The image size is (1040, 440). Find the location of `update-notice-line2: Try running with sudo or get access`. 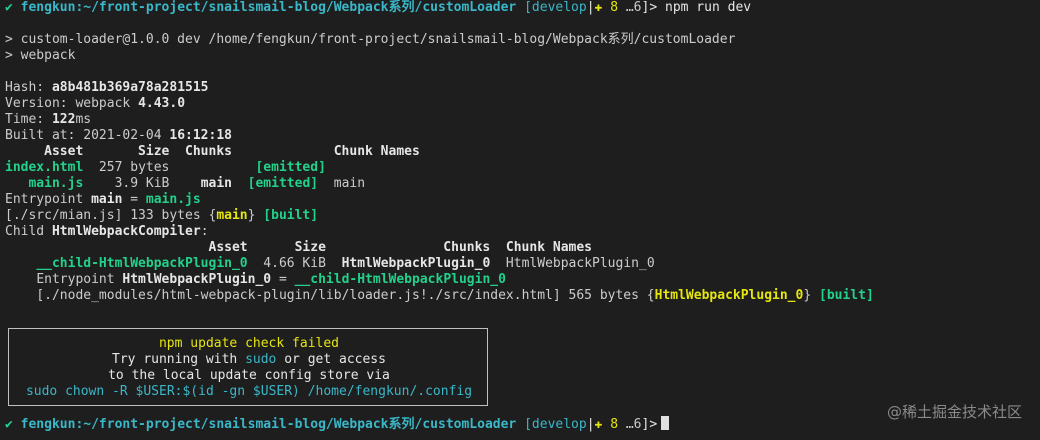

update-notice-line2: Try running with sudo or get access is located at coordinates (249, 360).